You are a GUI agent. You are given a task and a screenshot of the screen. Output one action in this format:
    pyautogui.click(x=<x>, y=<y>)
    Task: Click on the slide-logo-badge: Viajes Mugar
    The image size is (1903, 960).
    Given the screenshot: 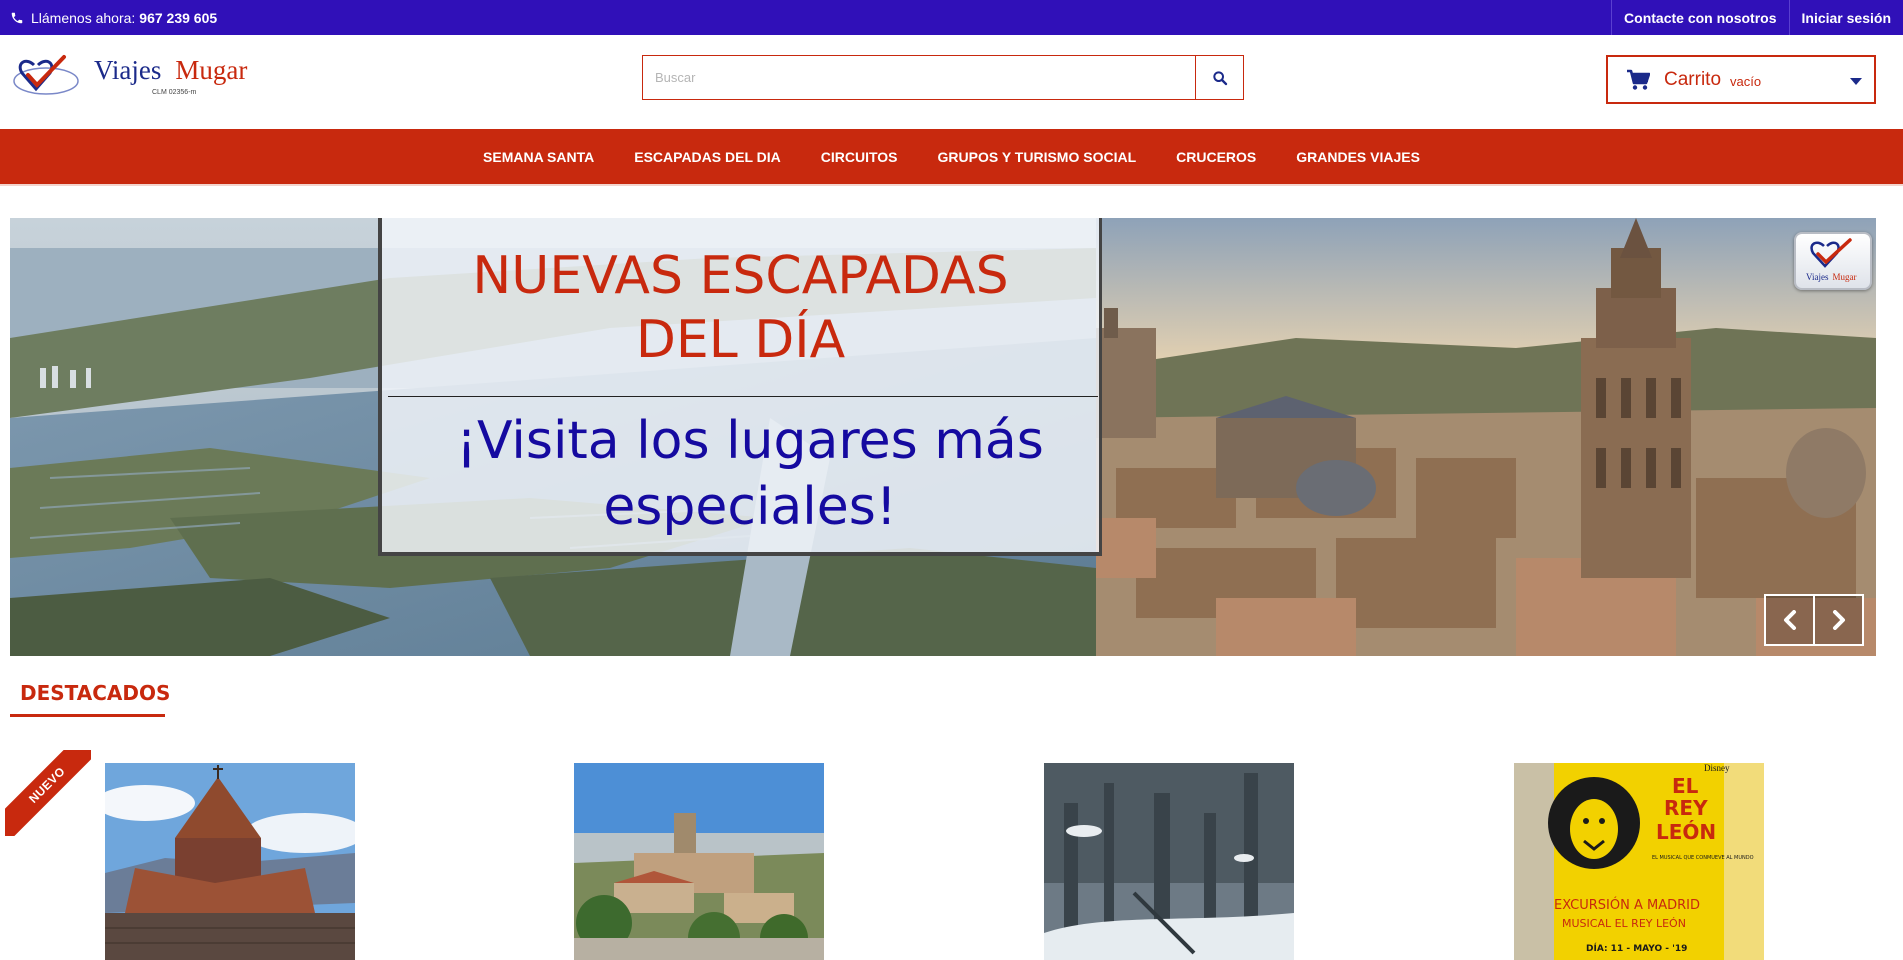 What is the action you would take?
    pyautogui.click(x=1833, y=261)
    